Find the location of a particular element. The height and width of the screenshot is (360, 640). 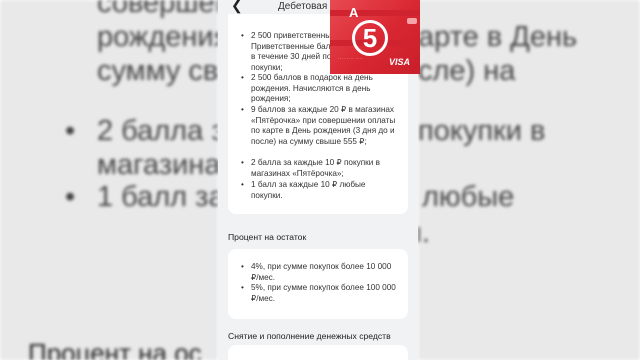

section-title-interest: Процент на остаток is located at coordinates (267, 237).